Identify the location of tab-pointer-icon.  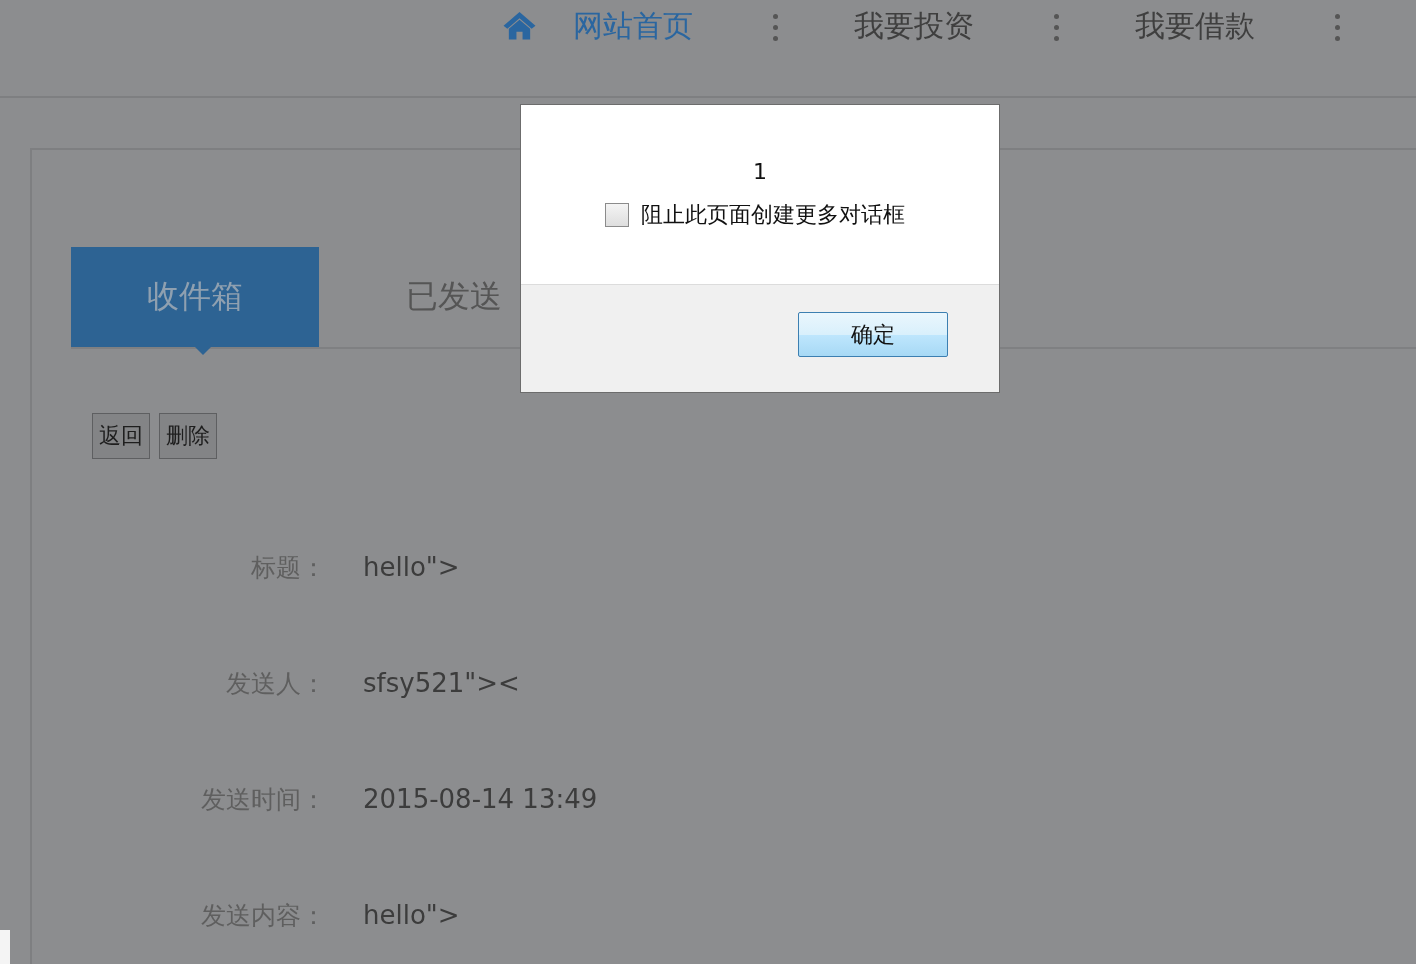
(203, 351).